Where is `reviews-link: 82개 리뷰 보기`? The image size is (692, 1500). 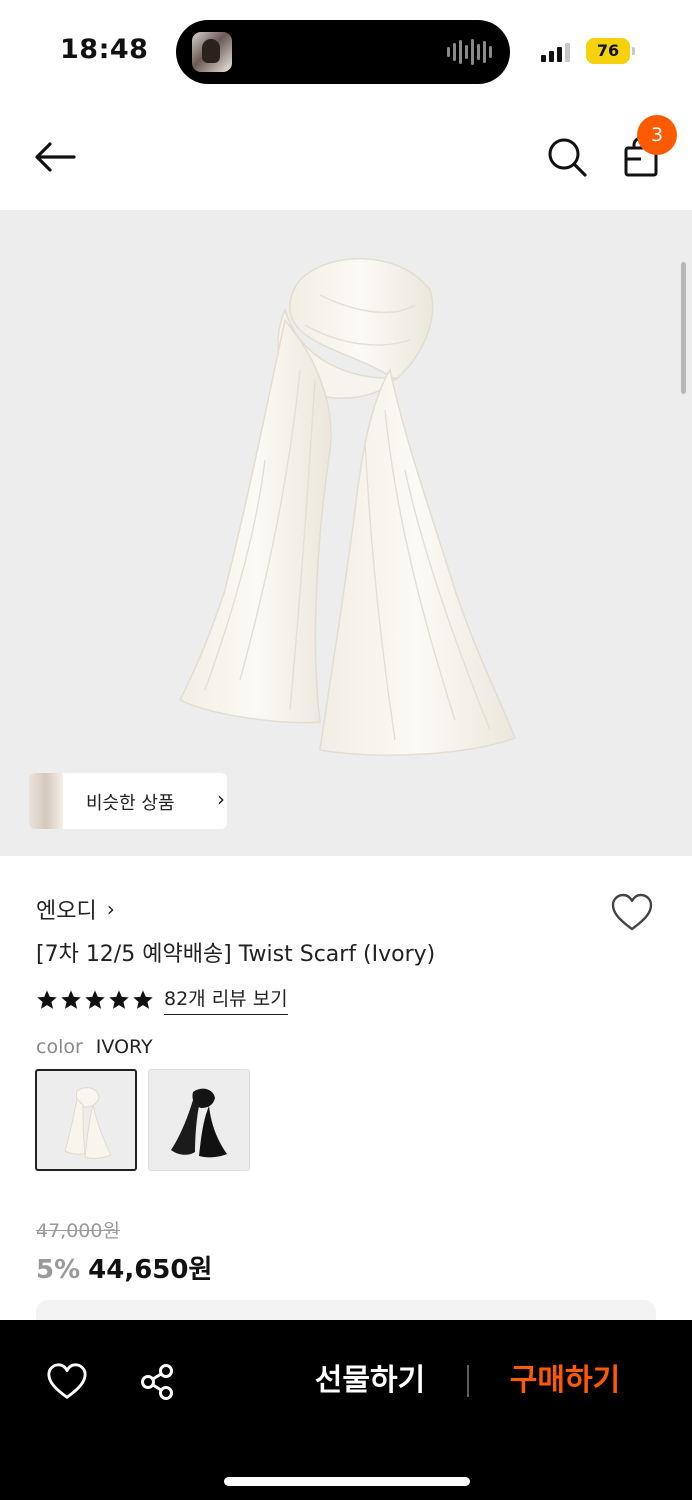
reviews-link: 82개 리뷰 보기 is located at coordinates (226, 999).